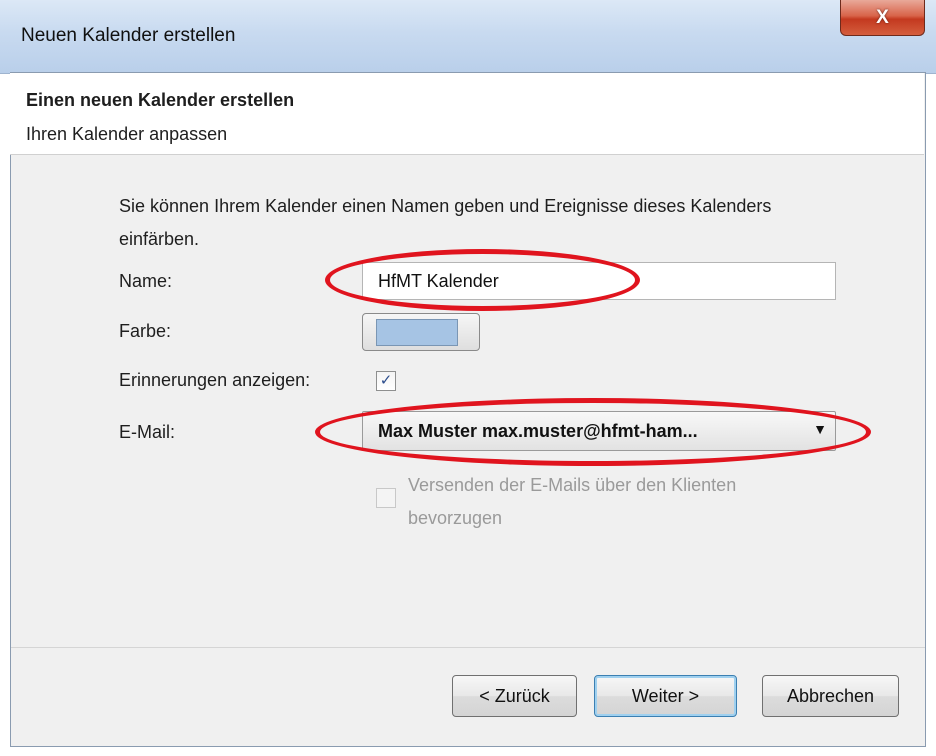 The width and height of the screenshot is (936, 756). What do you see at coordinates (215, 380) in the screenshot?
I see `reminders-label: Erinnerungen anzeigen:` at bounding box center [215, 380].